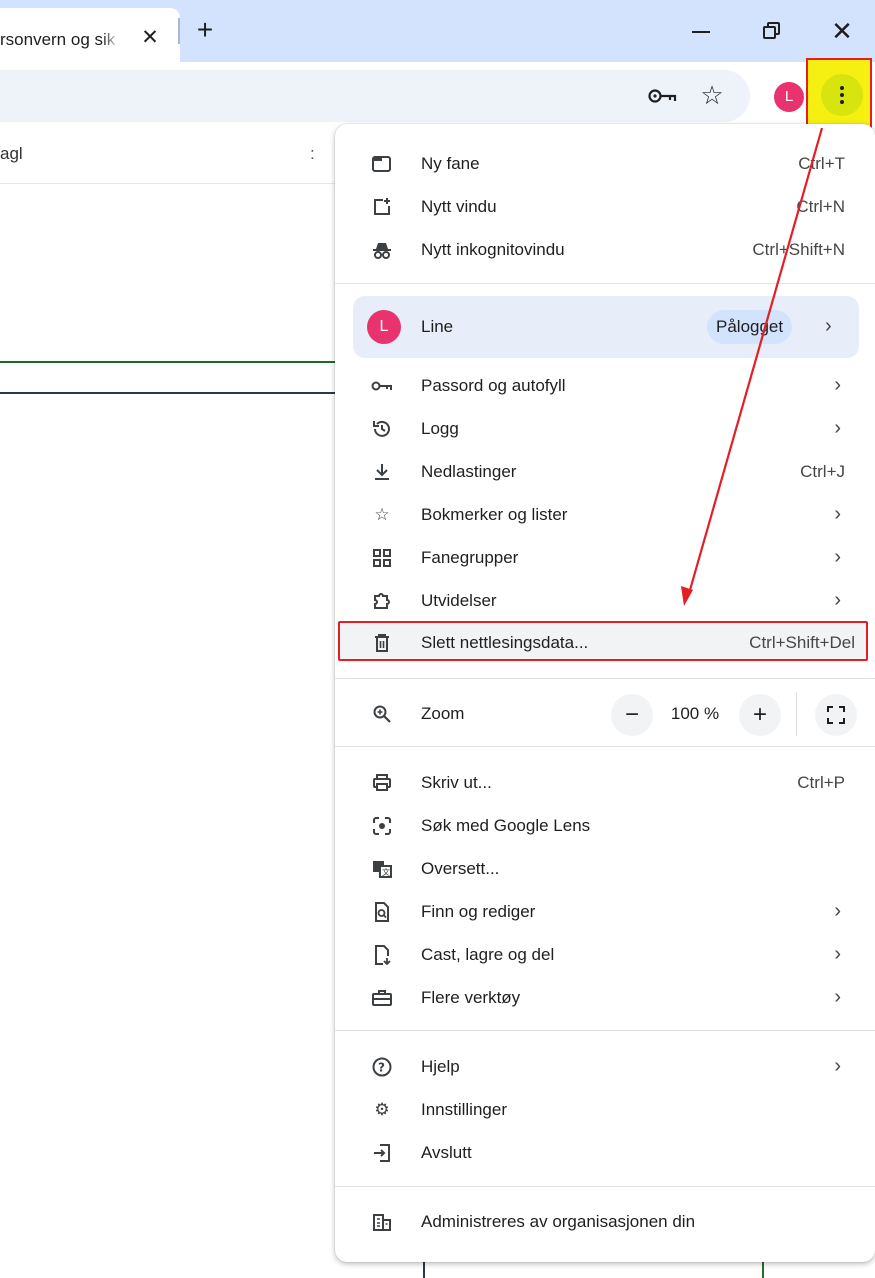 The height and width of the screenshot is (1278, 875). I want to click on menu-item-label: Fanegrupper, so click(470, 557).